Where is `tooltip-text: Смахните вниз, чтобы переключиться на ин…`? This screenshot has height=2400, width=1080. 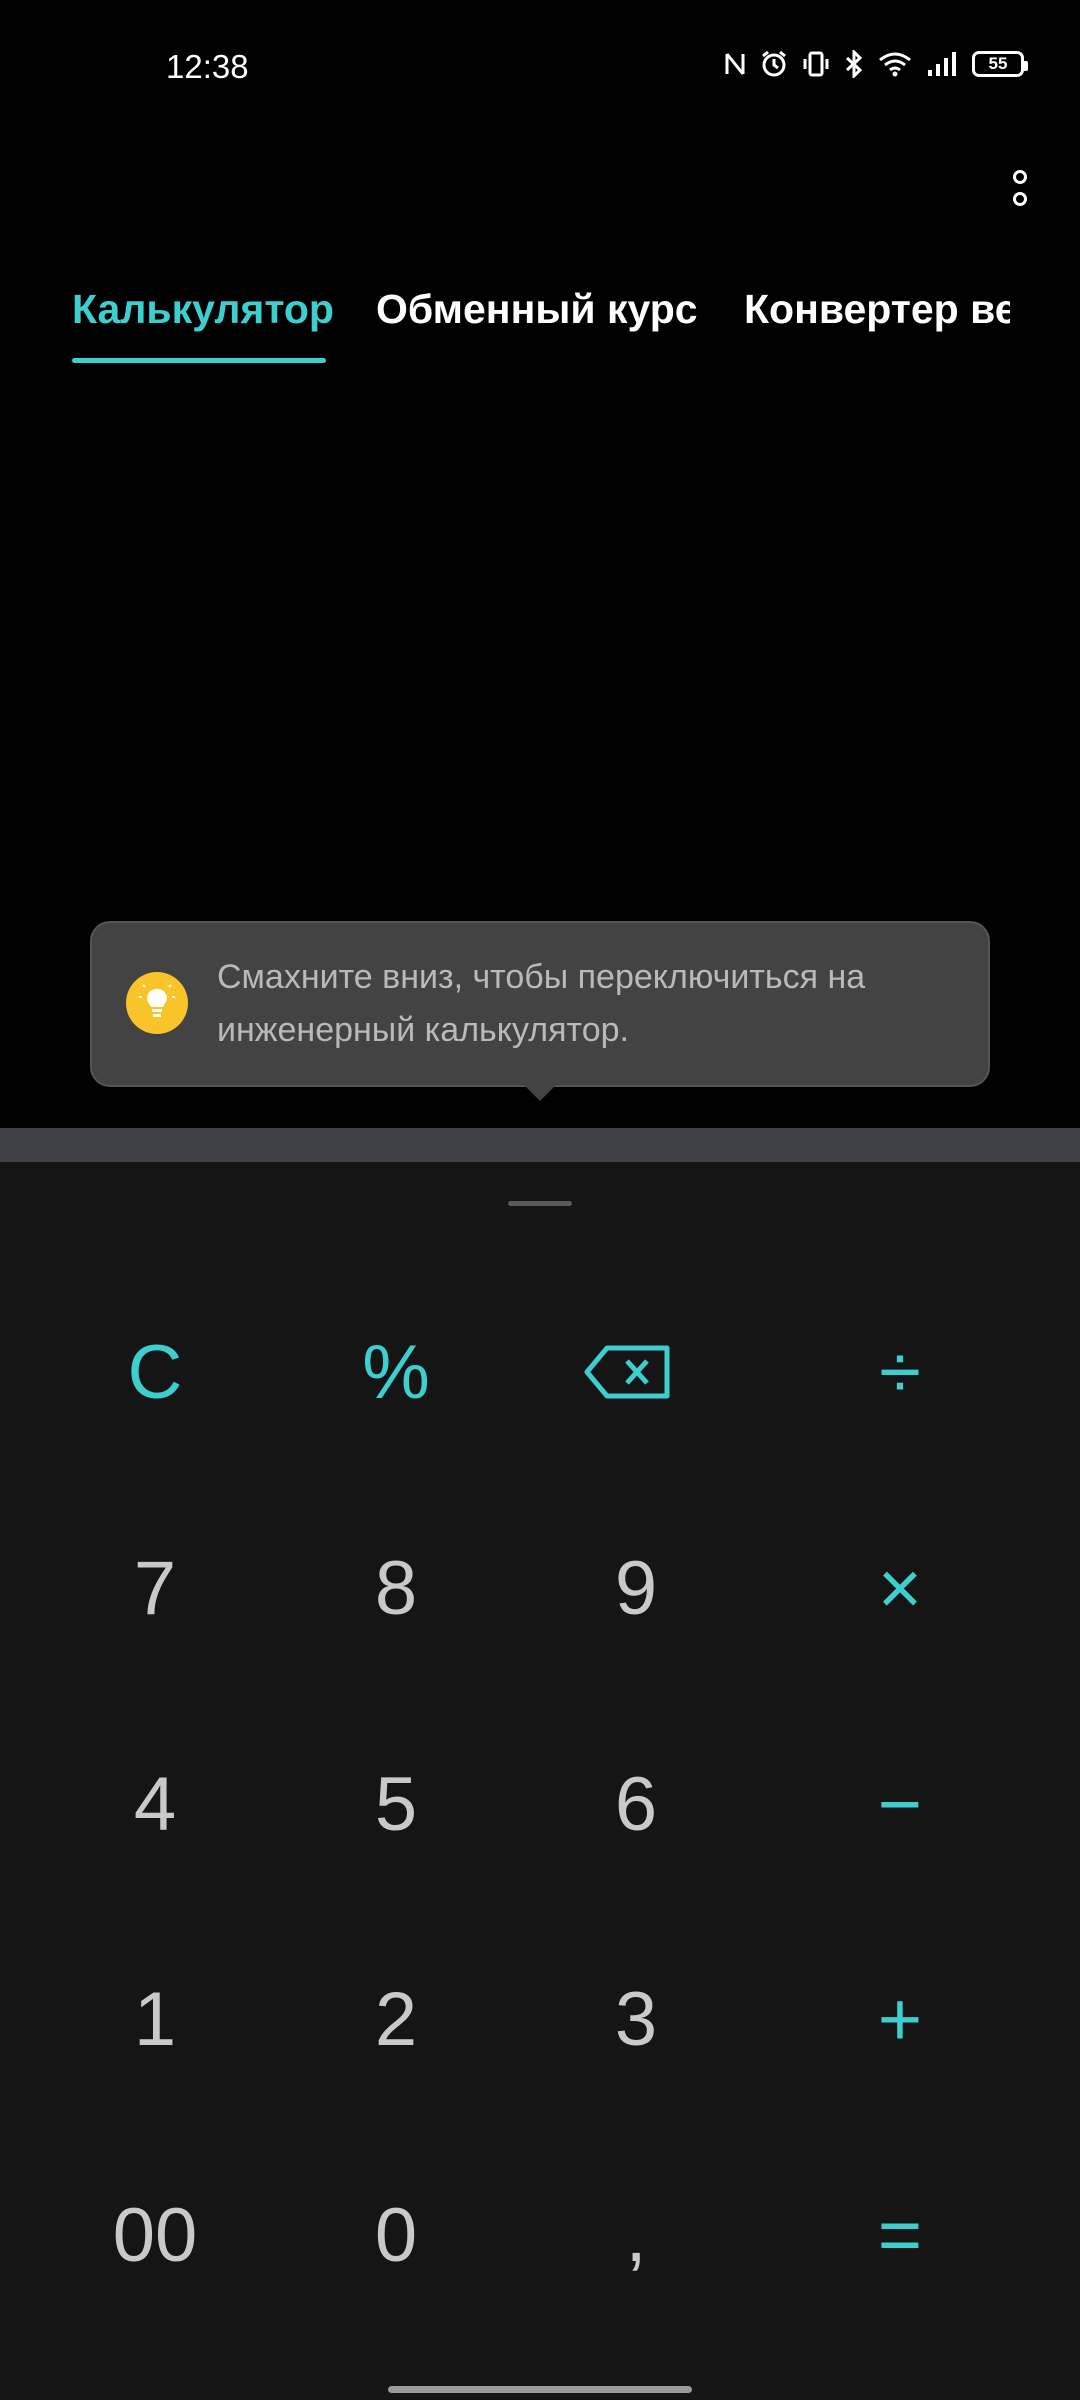
tooltip-text: Смахните вниз, чтобы переключиться на ин… is located at coordinates (587, 1004).